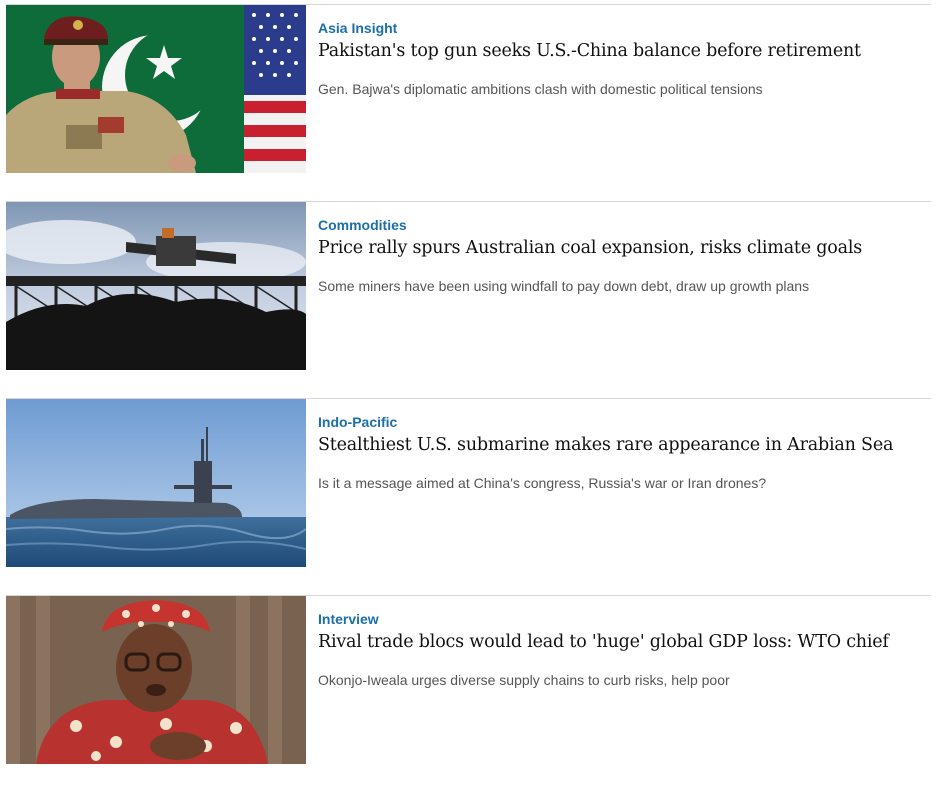 The width and height of the screenshot is (939, 792). I want to click on article-kicker-link: Interview, so click(348, 619).